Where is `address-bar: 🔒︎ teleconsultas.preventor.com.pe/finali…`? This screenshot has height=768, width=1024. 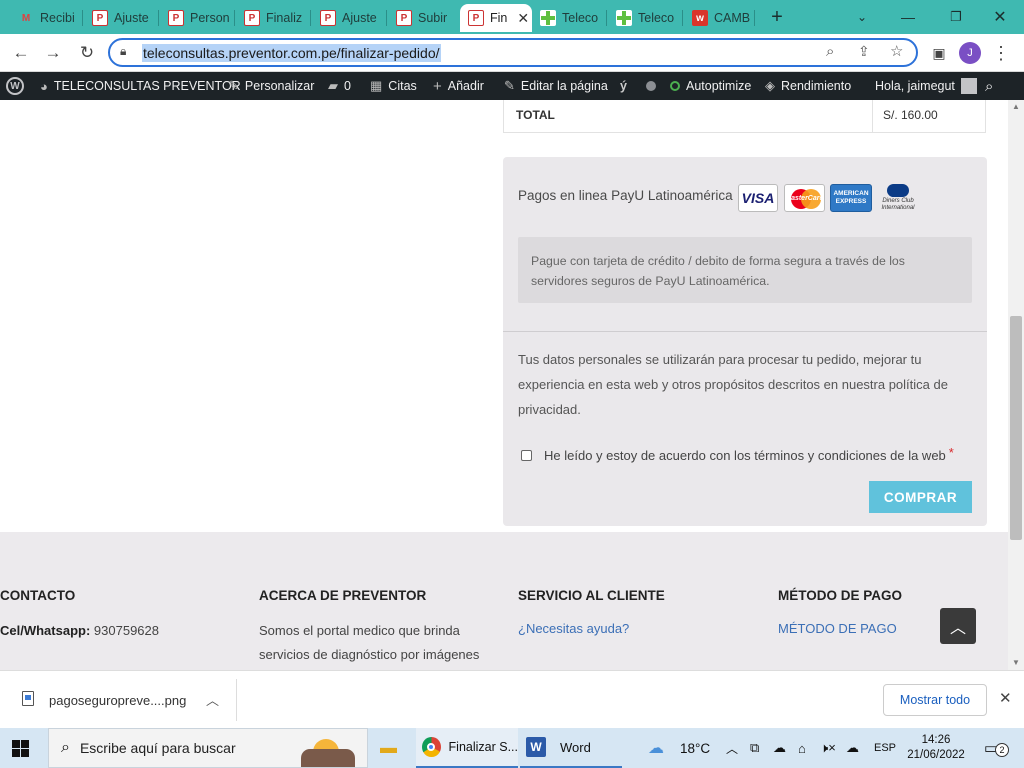
address-bar: 🔒︎ teleconsultas.preventor.com.pe/finali… is located at coordinates (513, 52).